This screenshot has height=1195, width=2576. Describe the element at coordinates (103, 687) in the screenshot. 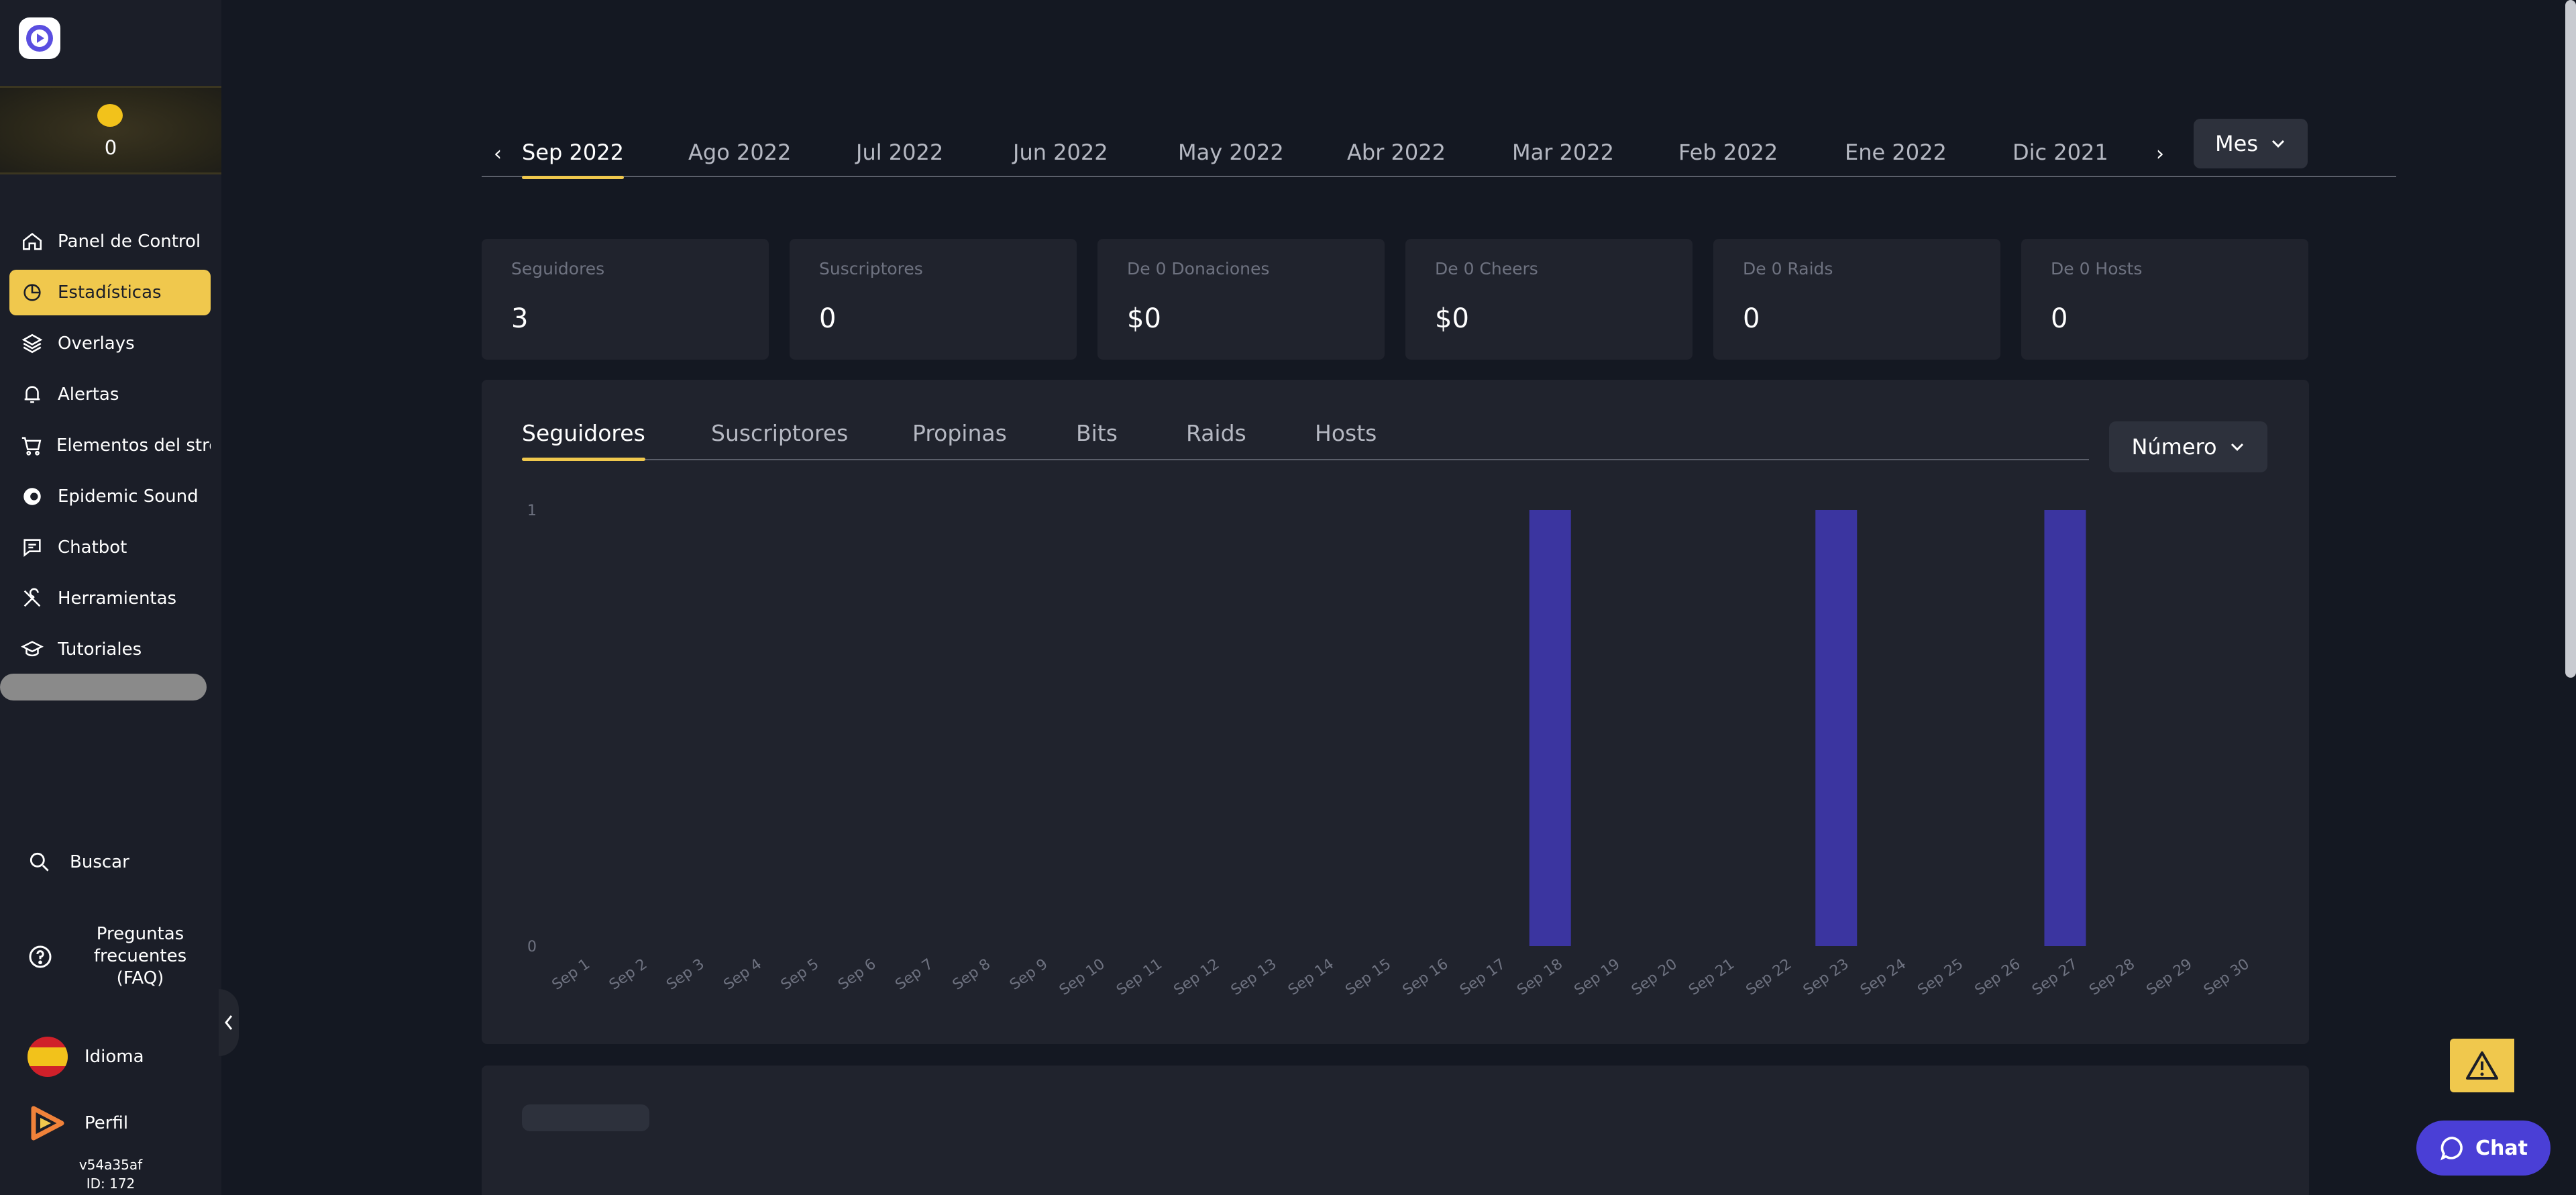

I see `sidebar-scrollbar` at that location.